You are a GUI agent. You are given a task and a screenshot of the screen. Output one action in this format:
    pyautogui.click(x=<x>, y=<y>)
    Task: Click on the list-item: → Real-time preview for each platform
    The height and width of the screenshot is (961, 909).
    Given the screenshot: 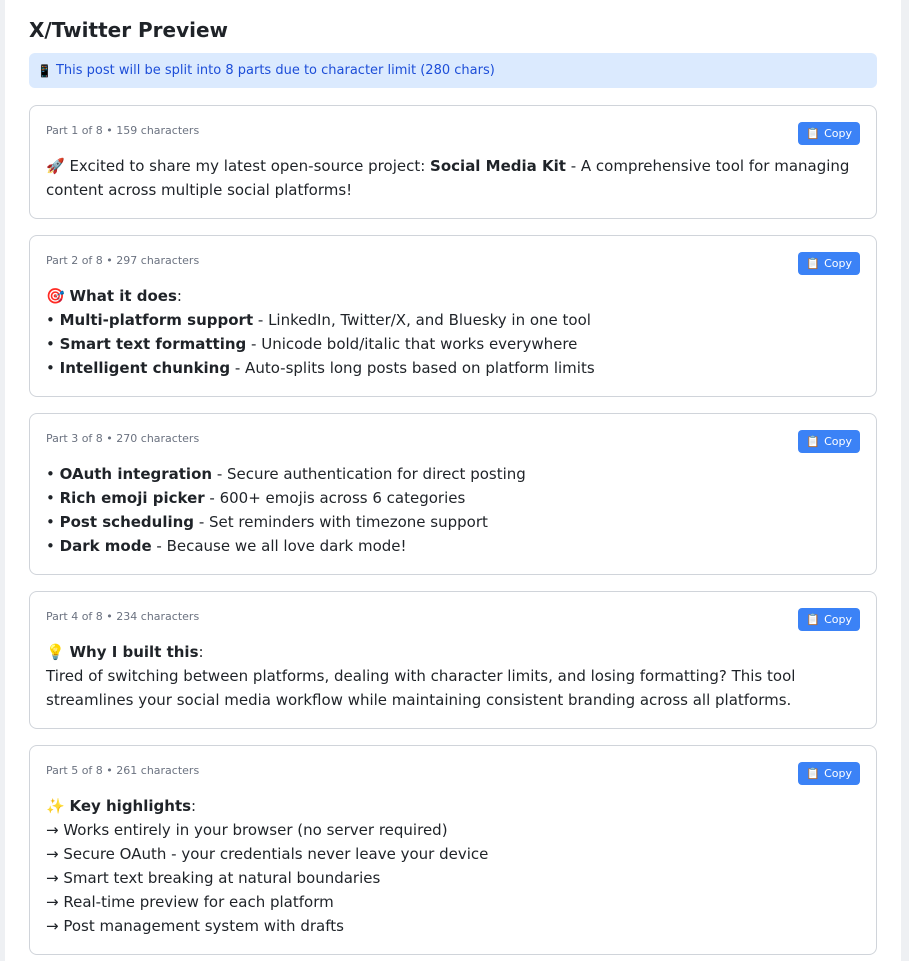 What is the action you would take?
    pyautogui.click(x=190, y=902)
    